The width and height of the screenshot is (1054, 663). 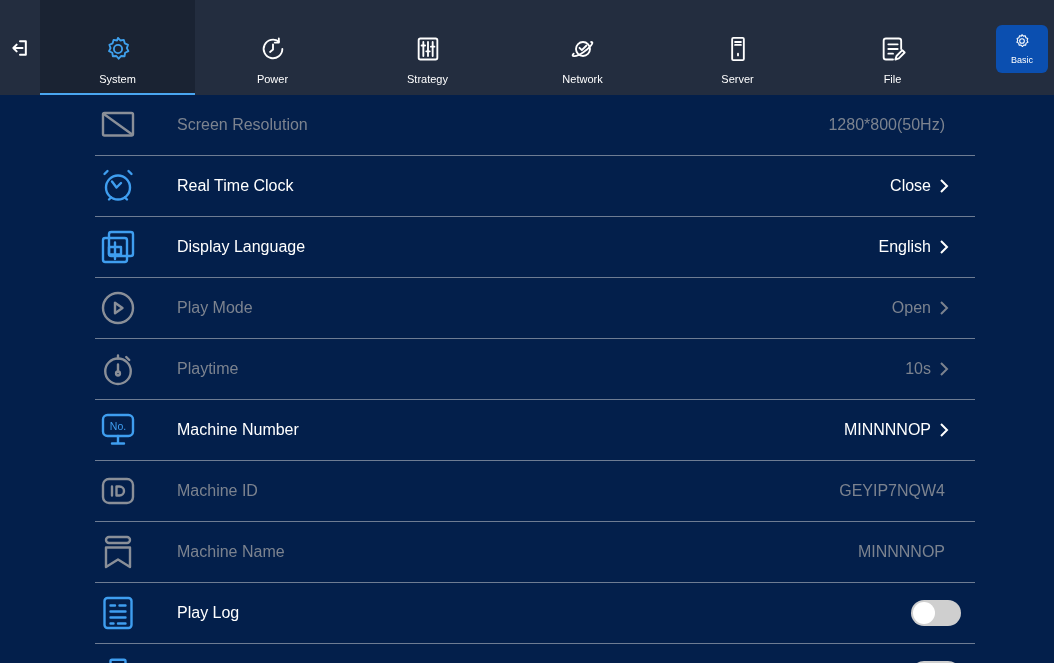 What do you see at coordinates (427, 47) in the screenshot?
I see `tab: Strategy` at bounding box center [427, 47].